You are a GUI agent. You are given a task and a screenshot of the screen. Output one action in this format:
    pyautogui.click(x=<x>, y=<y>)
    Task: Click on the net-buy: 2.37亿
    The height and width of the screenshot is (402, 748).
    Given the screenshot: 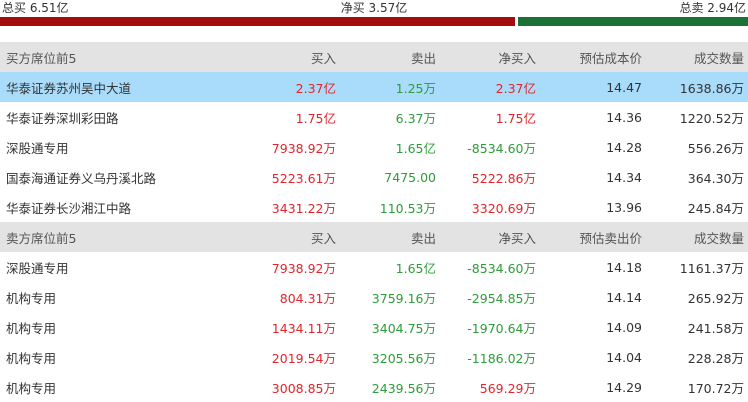 What is the action you would take?
    pyautogui.click(x=488, y=87)
    